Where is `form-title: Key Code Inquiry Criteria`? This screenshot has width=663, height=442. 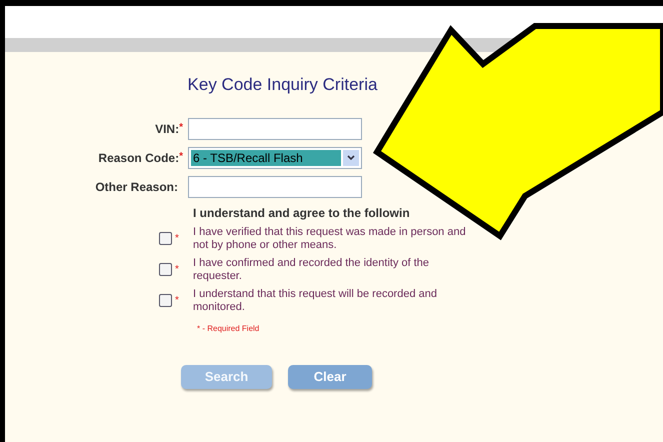 form-title: Key Code Inquiry Criteria is located at coordinates (282, 85).